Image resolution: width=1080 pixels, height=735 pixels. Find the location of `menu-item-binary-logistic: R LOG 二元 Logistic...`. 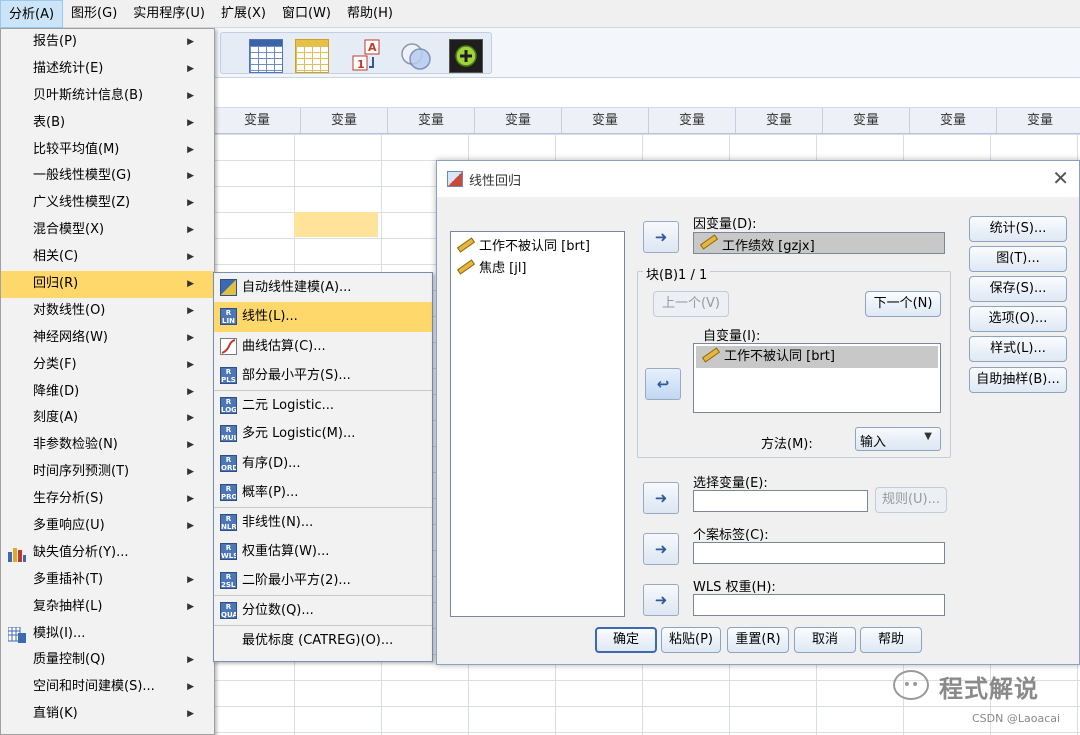

menu-item-binary-logistic: R LOG 二元 Logistic... is located at coordinates (323, 404).